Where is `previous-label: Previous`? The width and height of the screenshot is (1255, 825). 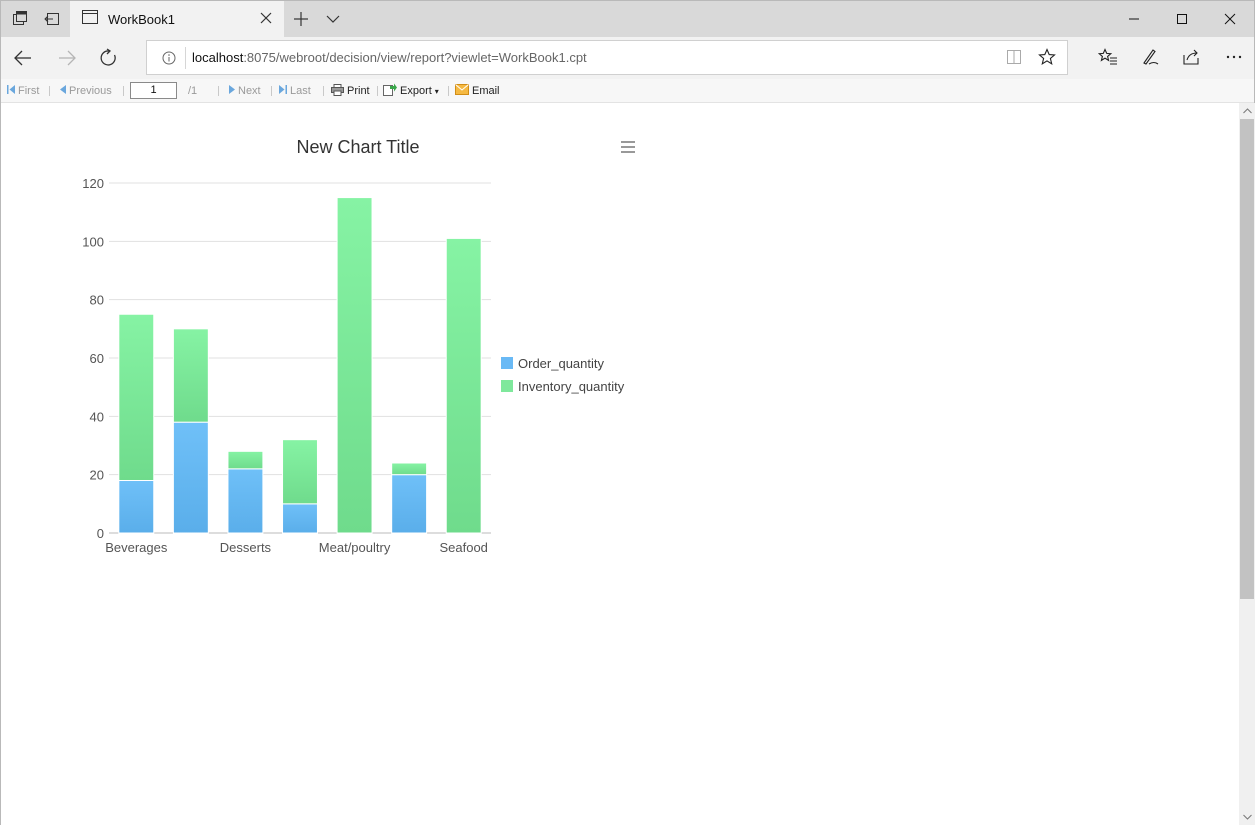 previous-label: Previous is located at coordinates (90, 91).